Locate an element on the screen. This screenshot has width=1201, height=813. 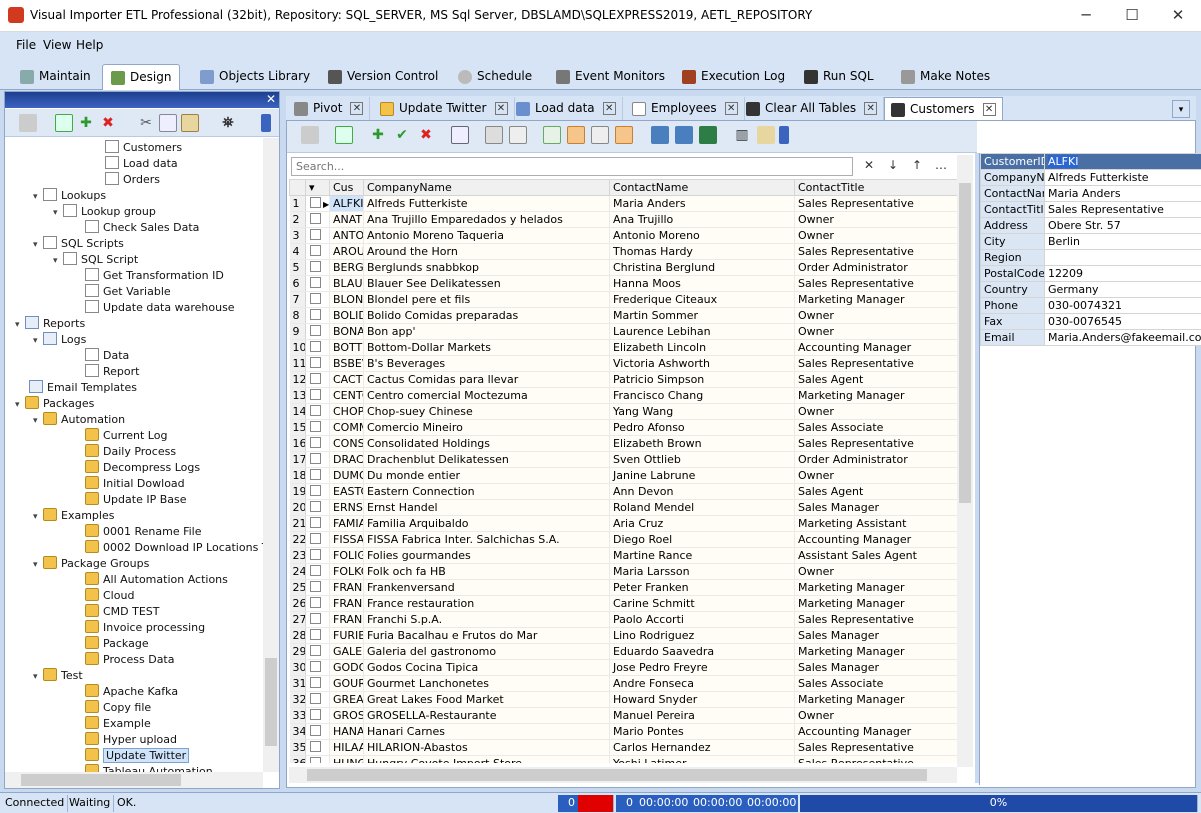
tree-node: Cloud is located at coordinates (109, 596).